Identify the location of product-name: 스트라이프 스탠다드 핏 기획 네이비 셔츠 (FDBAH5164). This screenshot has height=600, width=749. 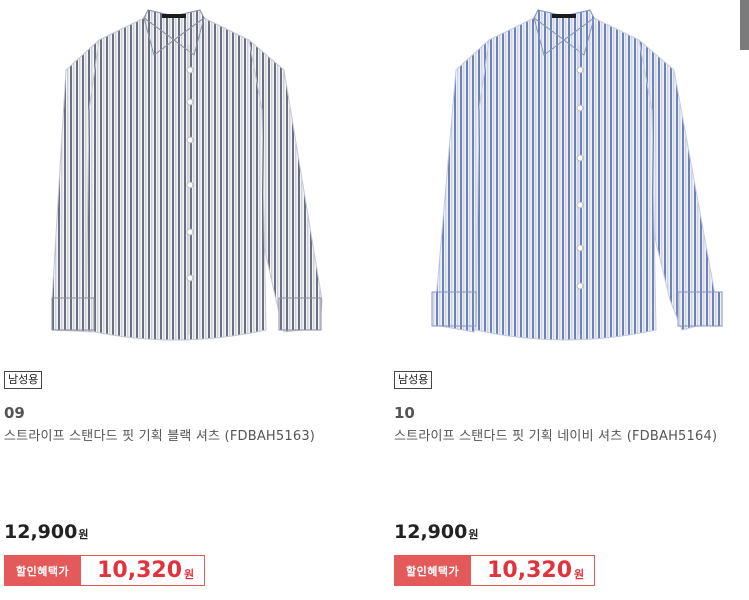
(569, 437).